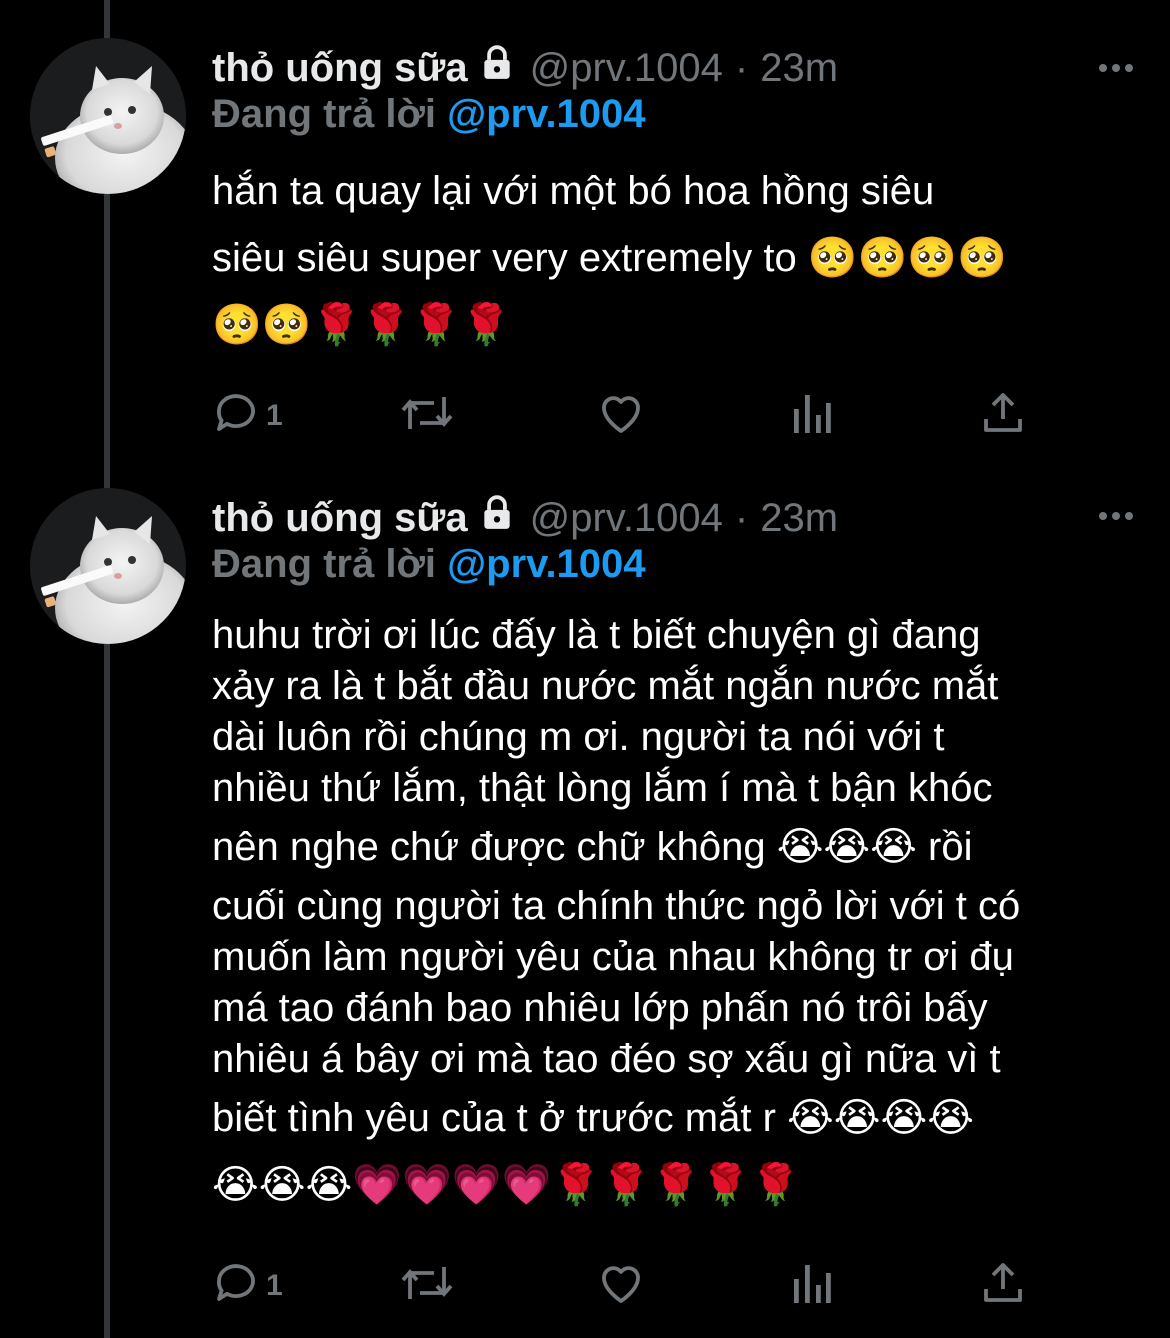 The width and height of the screenshot is (1170, 1338). What do you see at coordinates (592, 847) in the screenshot?
I see `tweet-text-line: nên nghe chứ được chữ không 😭😭😭 rồi` at bounding box center [592, 847].